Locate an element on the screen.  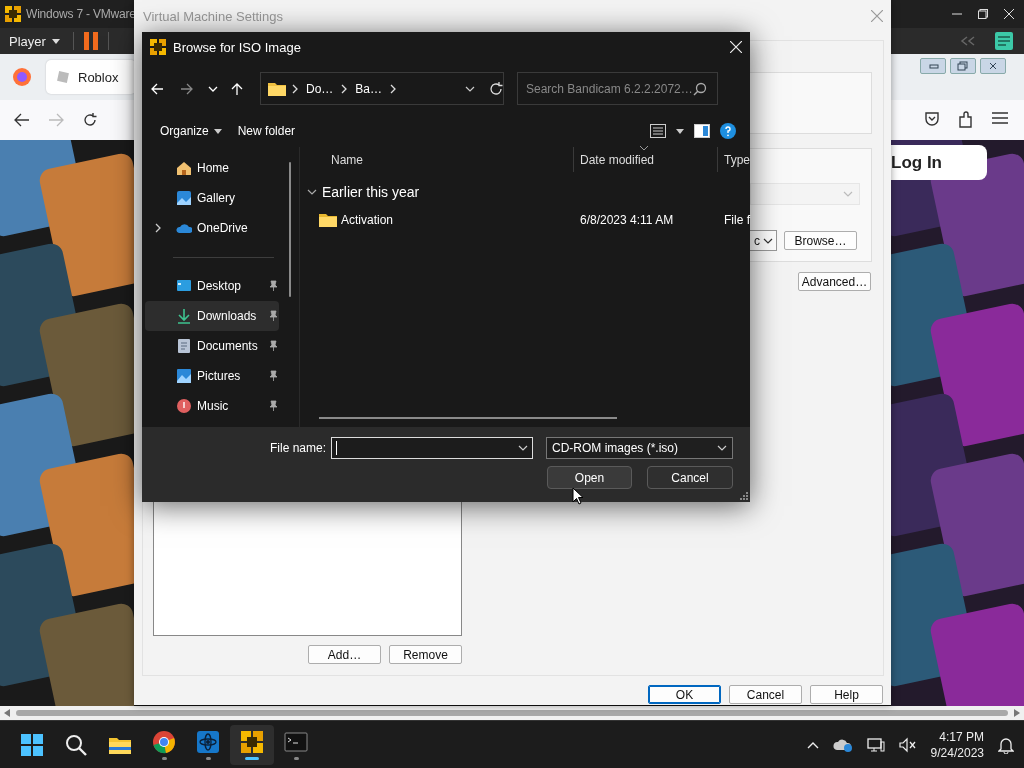
window-title: Windows 7 - VMware is located at coordinates (81, 14).